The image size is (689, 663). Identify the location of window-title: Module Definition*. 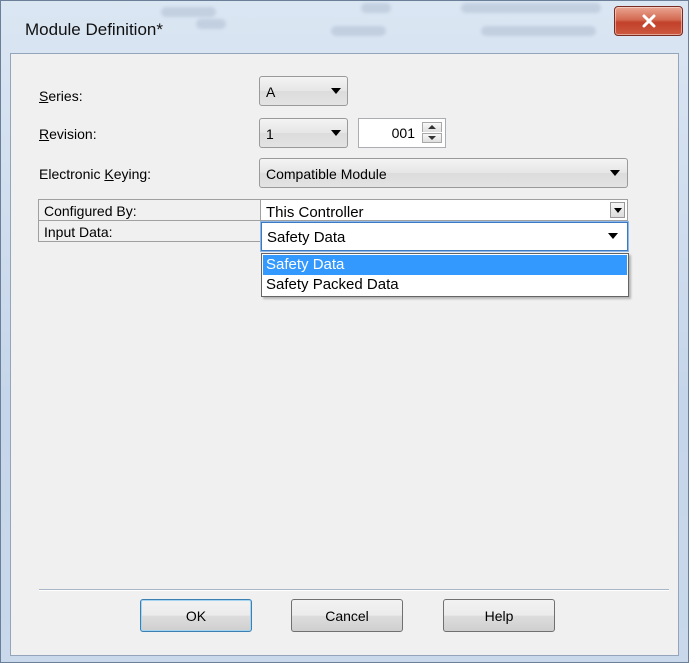
(94, 29).